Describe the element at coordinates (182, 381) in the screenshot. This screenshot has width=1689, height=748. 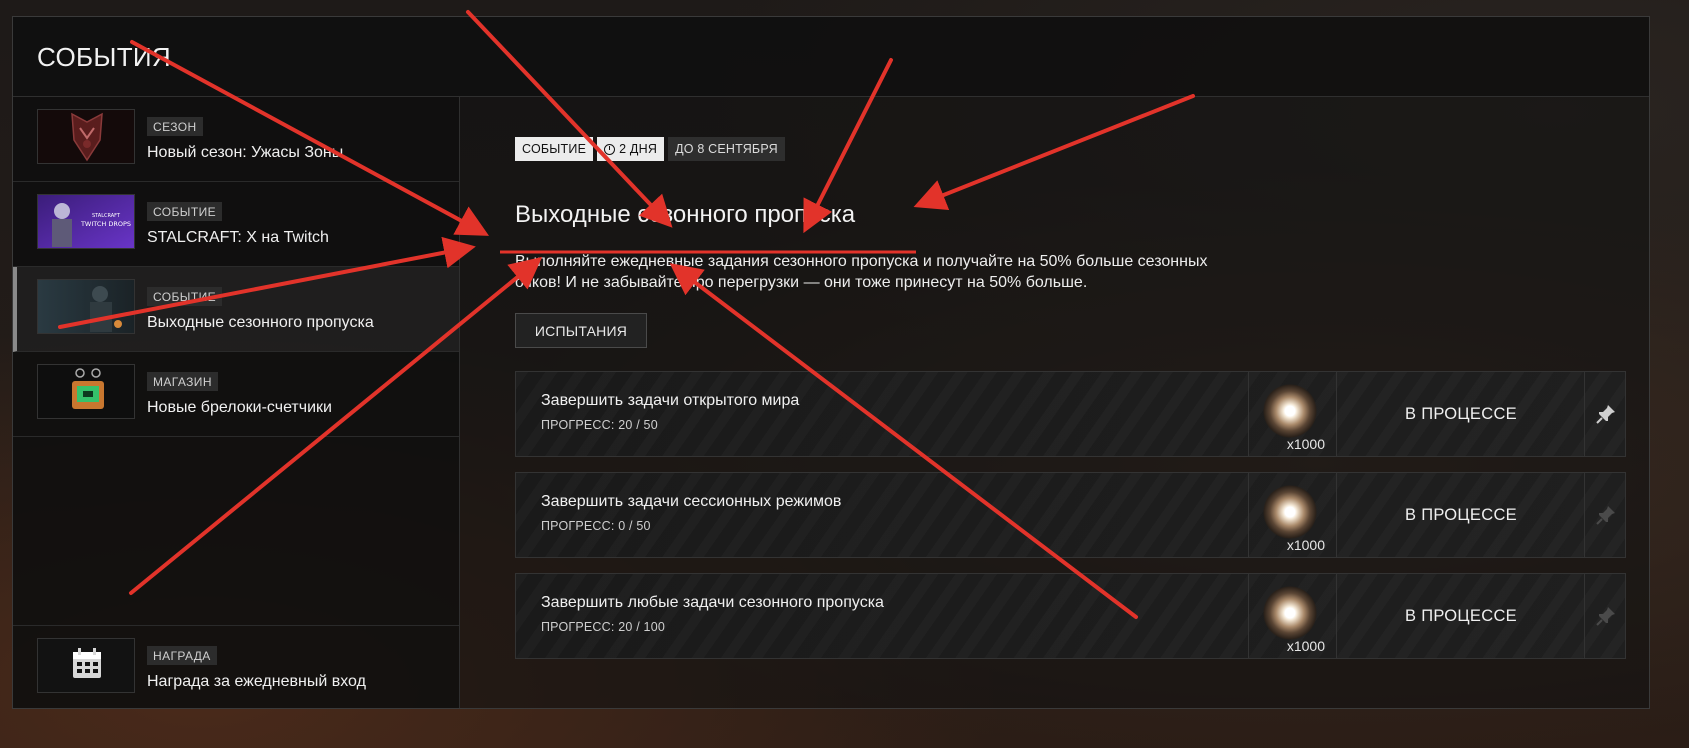
I see `category-badge: МАГАЗИН` at that location.